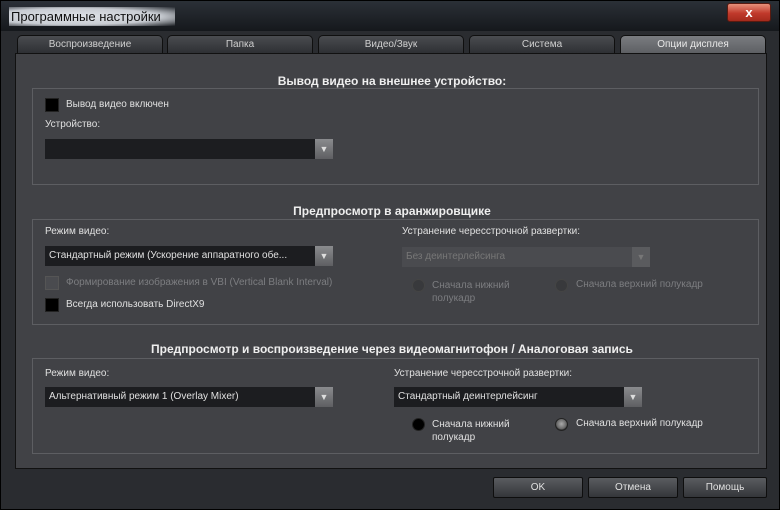  What do you see at coordinates (52, 305) in the screenshot?
I see `directx9-checkbox` at bounding box center [52, 305].